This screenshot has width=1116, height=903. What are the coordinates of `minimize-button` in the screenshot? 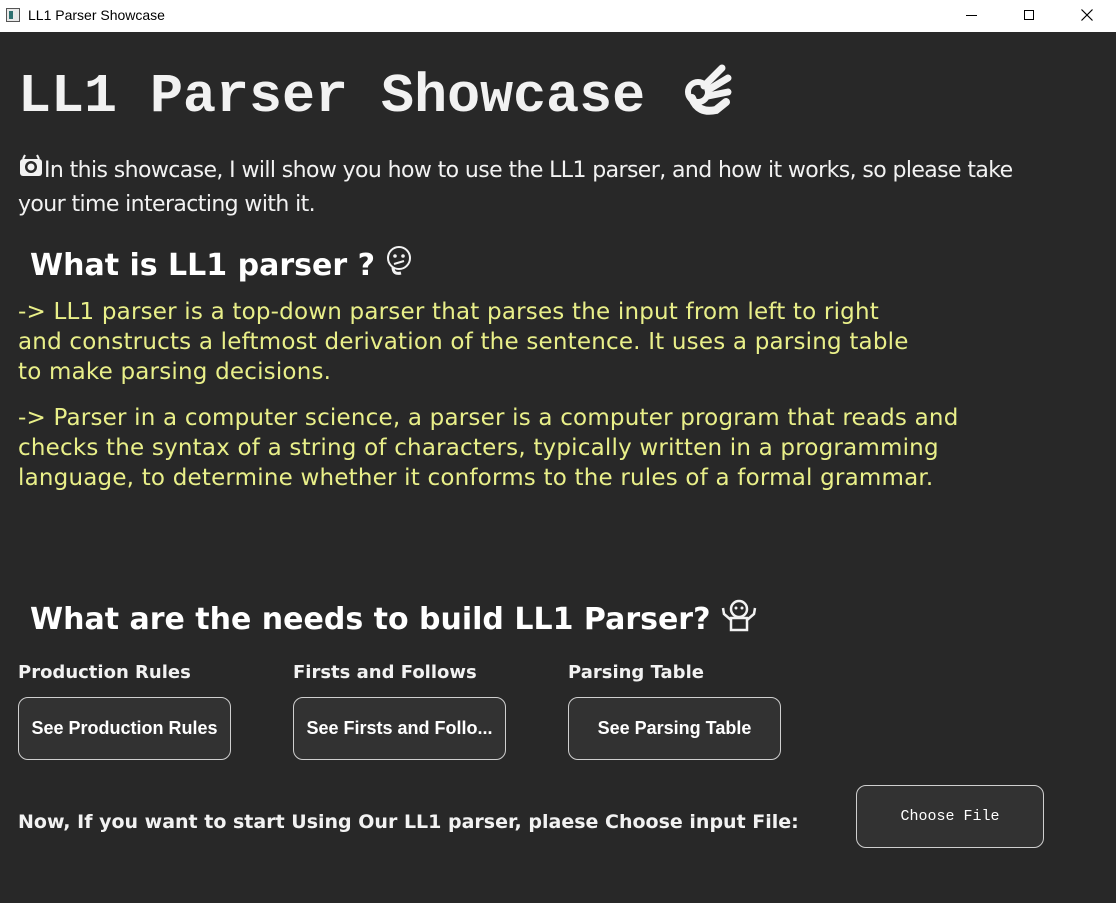 It's located at (971, 15).